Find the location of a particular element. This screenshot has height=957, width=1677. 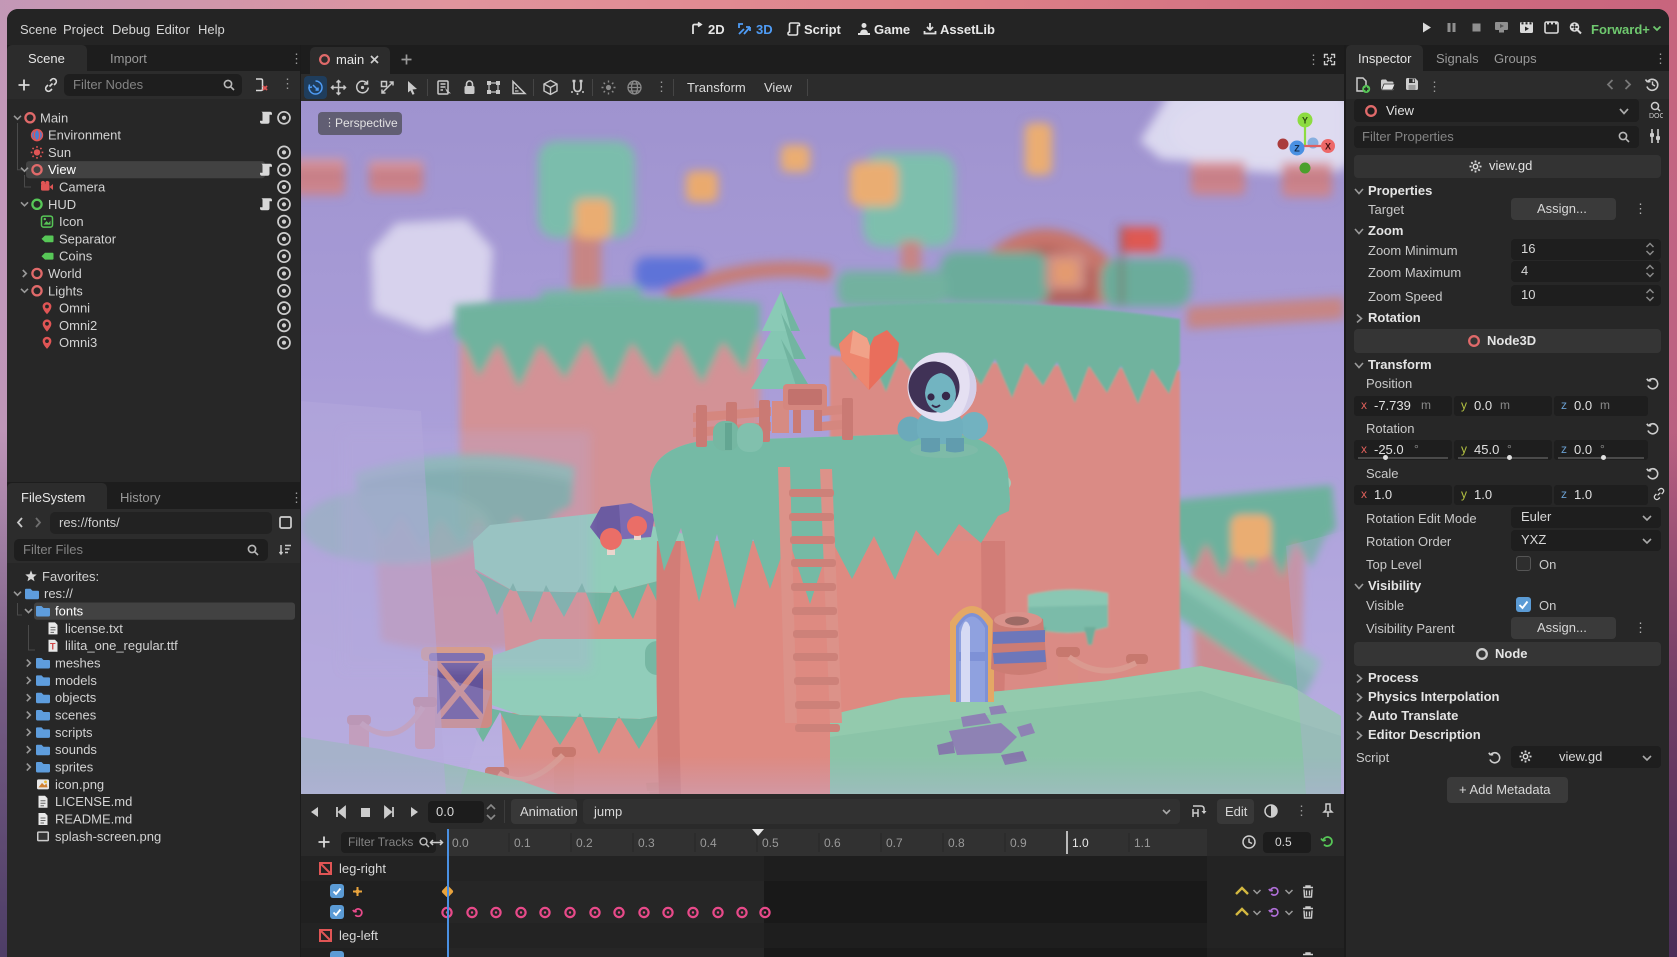

svg-text: Separator is located at coordinates (88, 238).